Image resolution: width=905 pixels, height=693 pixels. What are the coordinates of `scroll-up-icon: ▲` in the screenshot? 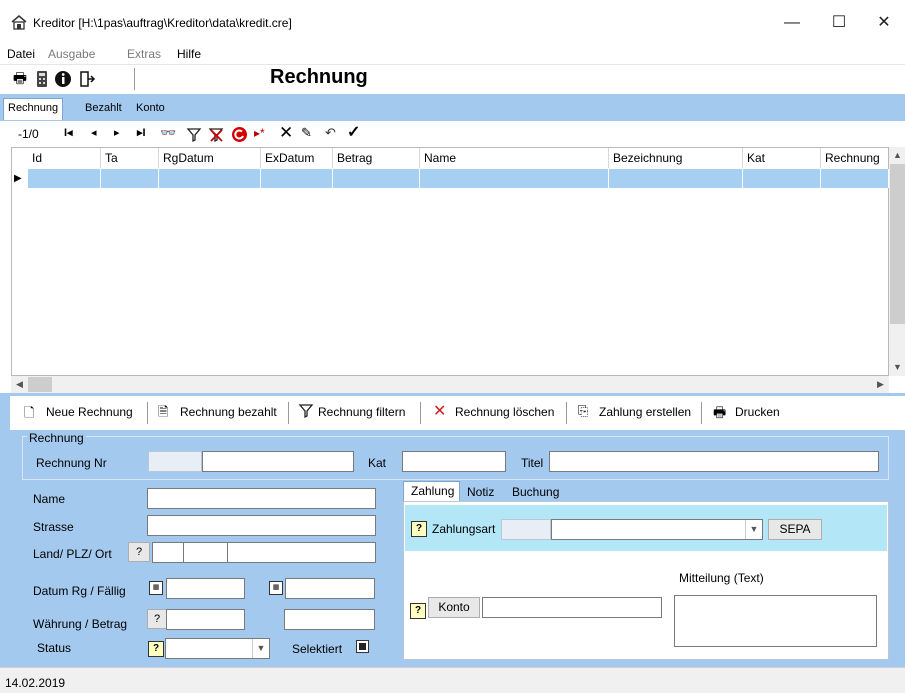 It's located at (897, 155).